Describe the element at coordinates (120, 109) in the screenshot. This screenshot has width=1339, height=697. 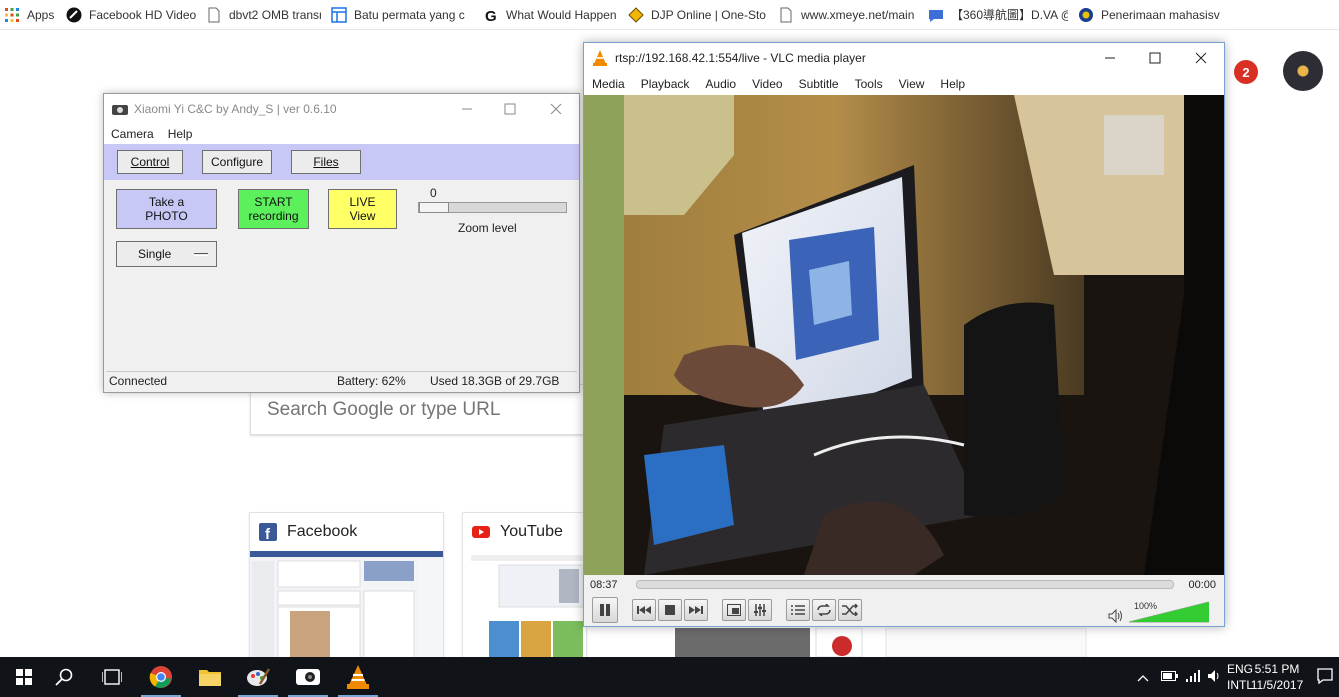
I see `camera-app-icon` at that location.